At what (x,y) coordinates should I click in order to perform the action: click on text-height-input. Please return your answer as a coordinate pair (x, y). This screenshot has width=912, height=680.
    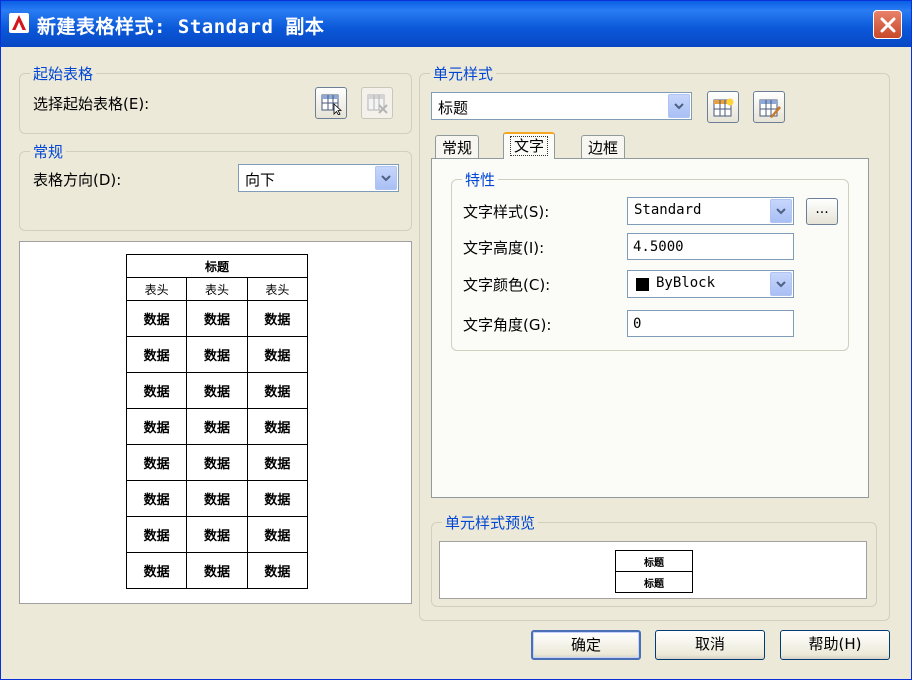
    Looking at the image, I should click on (710, 246).